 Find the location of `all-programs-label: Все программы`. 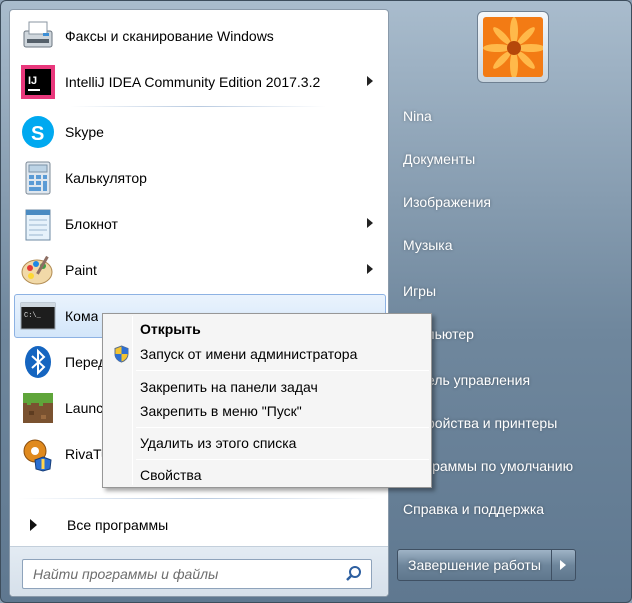

all-programs-label: Все программы is located at coordinates (118, 525).